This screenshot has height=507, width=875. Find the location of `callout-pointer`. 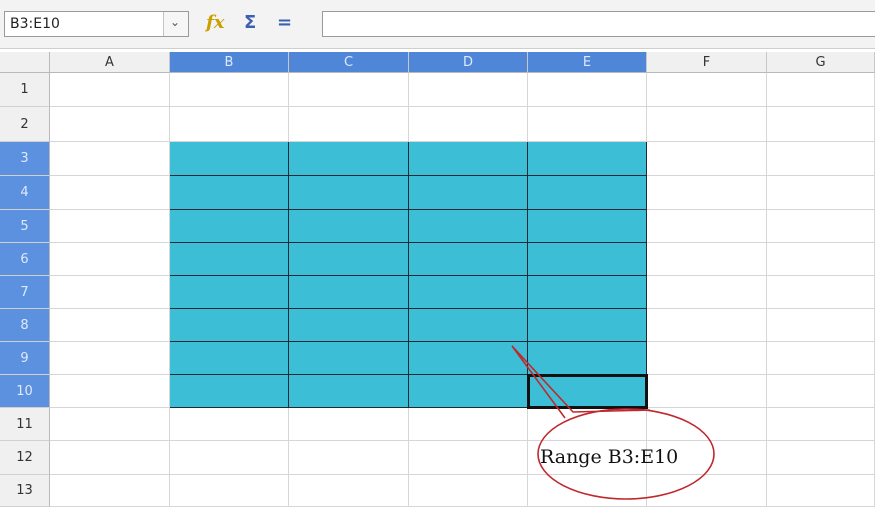

callout-pointer is located at coordinates (581, 382).